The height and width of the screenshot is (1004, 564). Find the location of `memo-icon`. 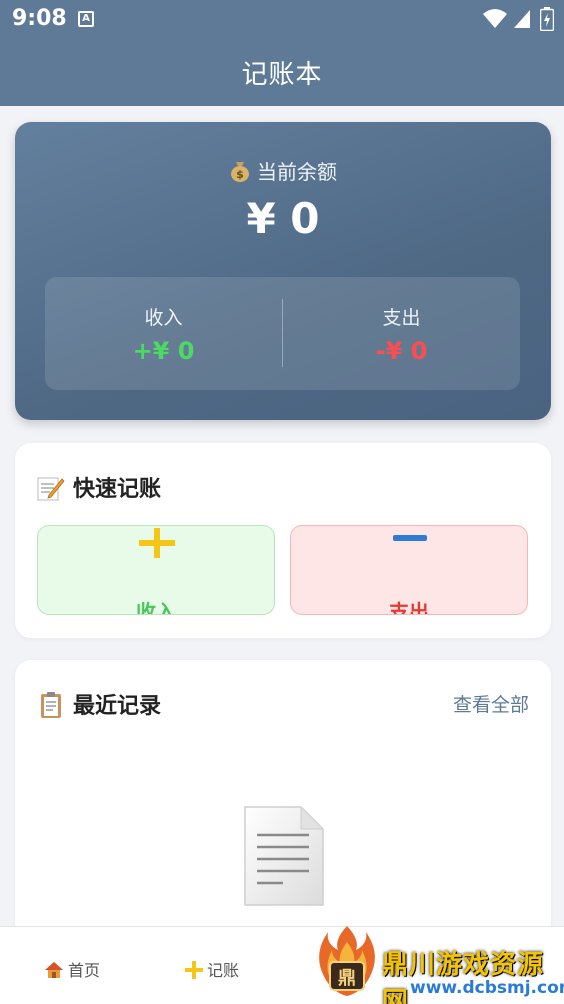

memo-icon is located at coordinates (51, 489).